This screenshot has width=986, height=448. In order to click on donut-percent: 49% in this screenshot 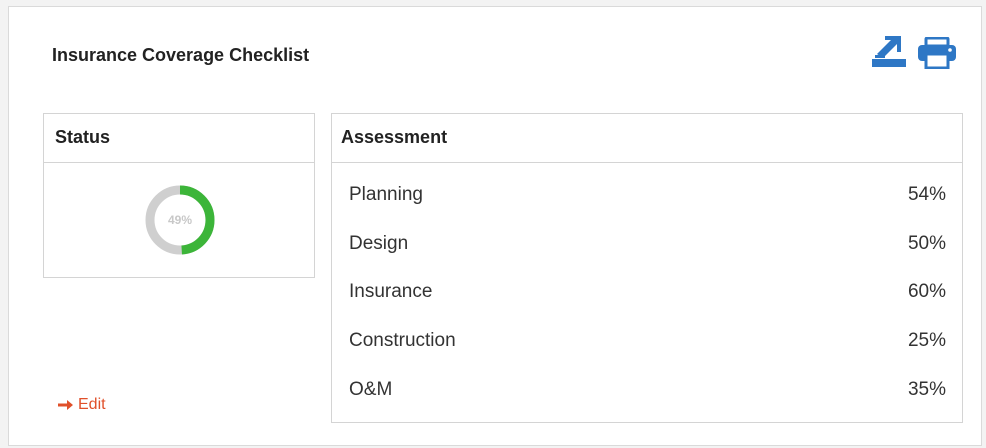, I will do `click(180, 220)`.